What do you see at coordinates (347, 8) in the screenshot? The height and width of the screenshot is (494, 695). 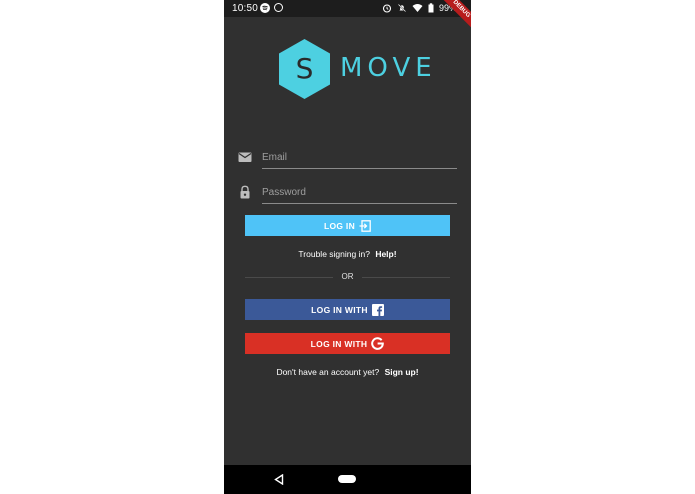 I see `status-bar: 10:50 99%` at bounding box center [347, 8].